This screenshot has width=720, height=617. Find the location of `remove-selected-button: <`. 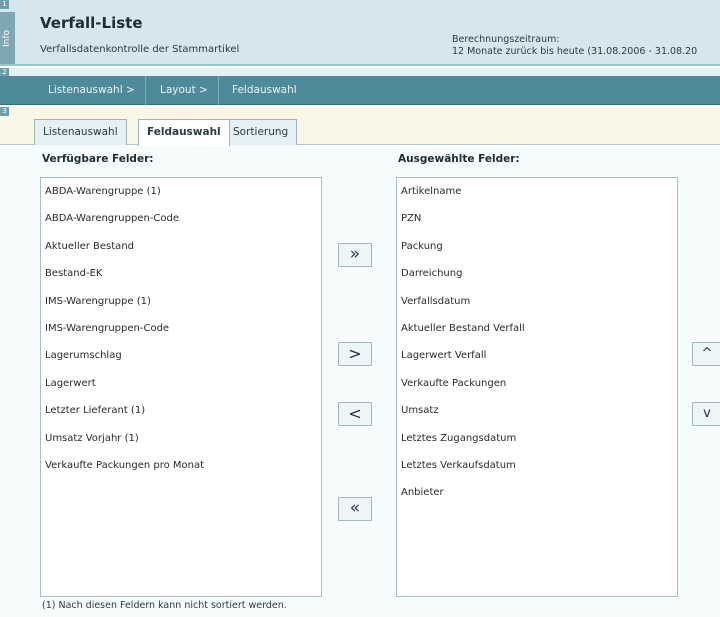

remove-selected-button: < is located at coordinates (355, 414).